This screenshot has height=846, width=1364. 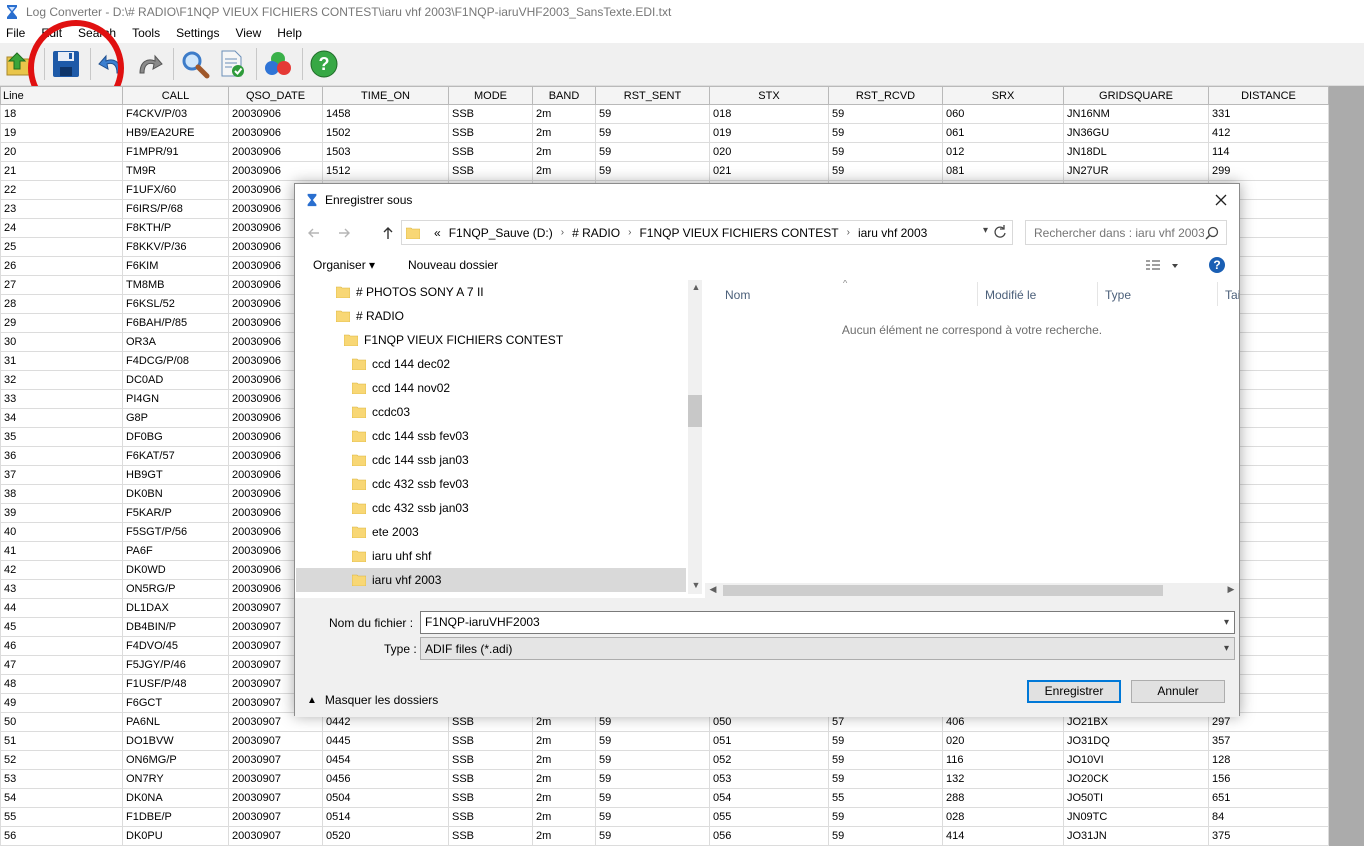 I want to click on tree-item: cdc 432 ssb fev03, so click(x=491, y=484).